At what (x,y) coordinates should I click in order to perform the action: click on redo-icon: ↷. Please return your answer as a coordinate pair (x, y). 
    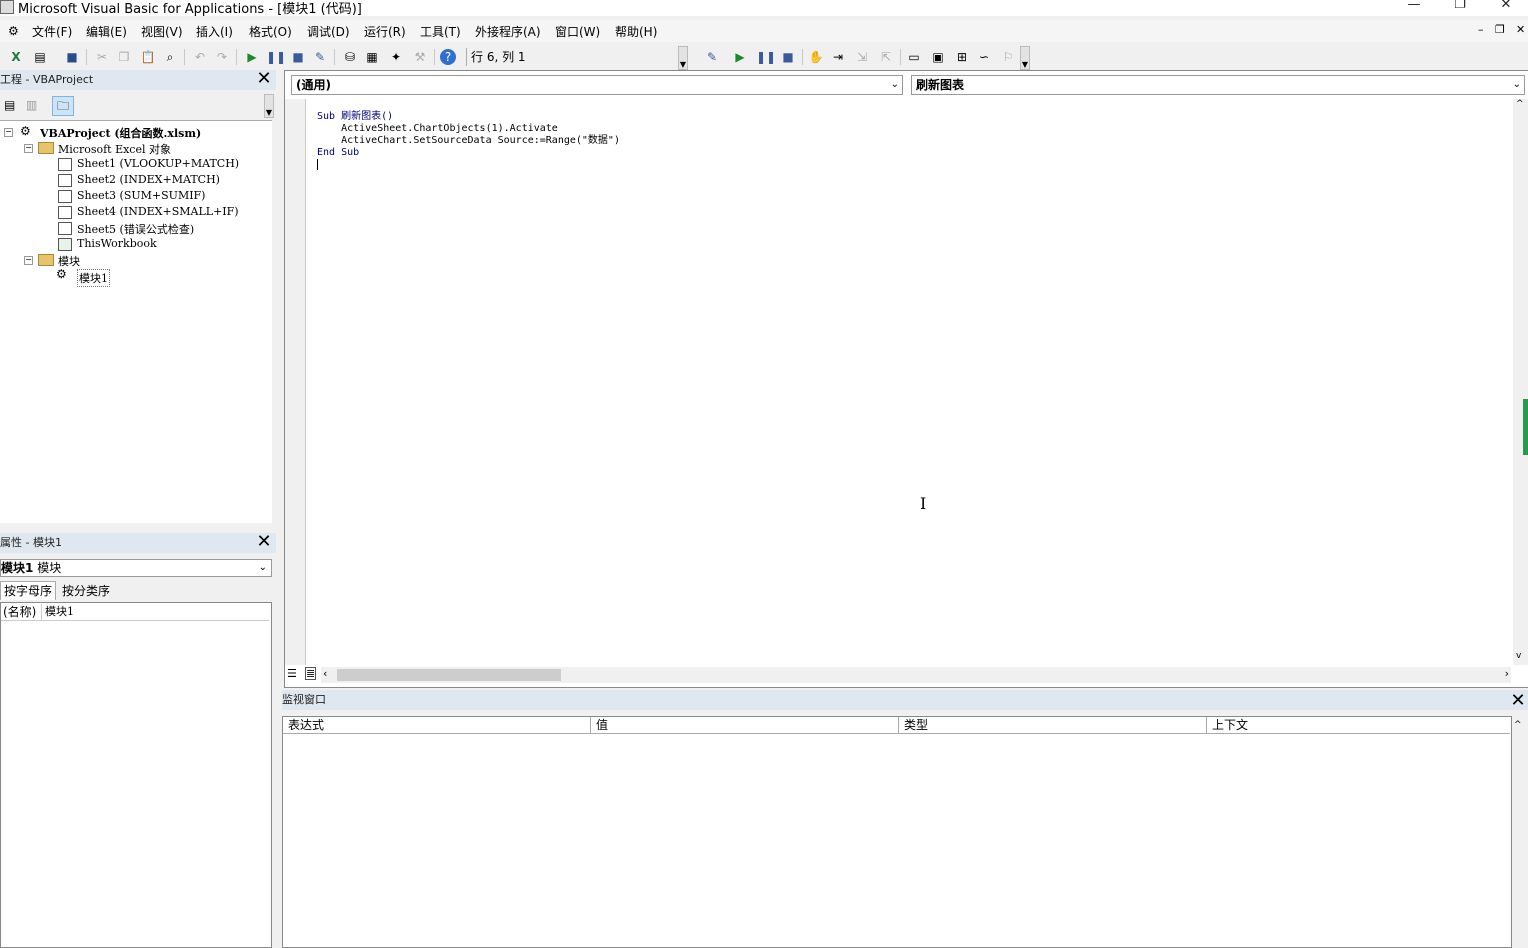
    Looking at the image, I should click on (222, 57).